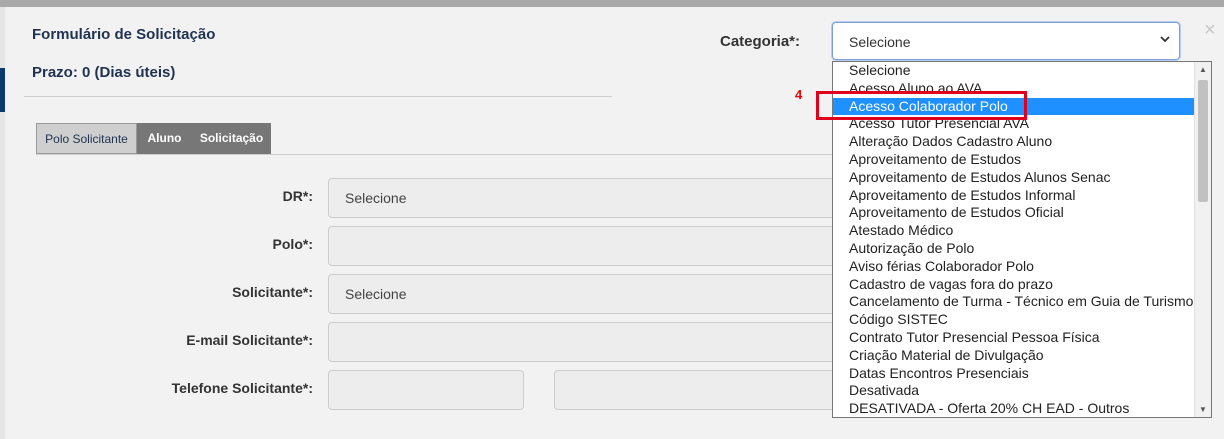 This screenshot has height=439, width=1224. I want to click on dropdown-scrollbar: ▲ ▼, so click(1202, 239).